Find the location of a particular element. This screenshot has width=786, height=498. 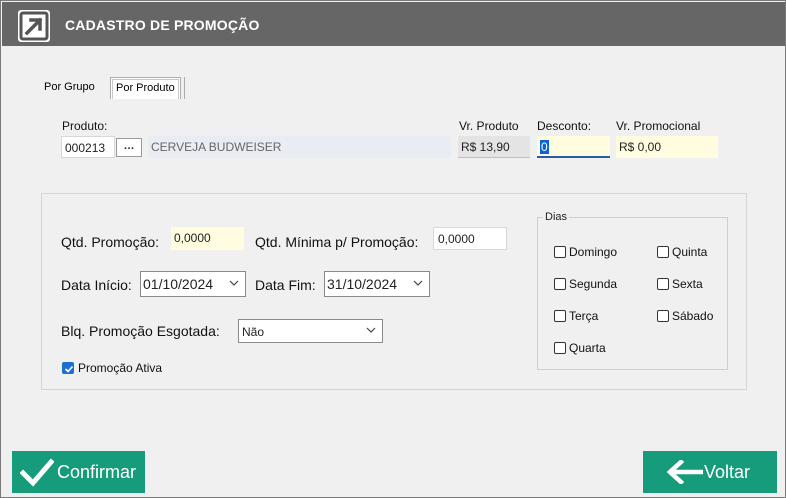

qtd-minima-label: Qtd. Mínima p/ Promoção: is located at coordinates (337, 242).